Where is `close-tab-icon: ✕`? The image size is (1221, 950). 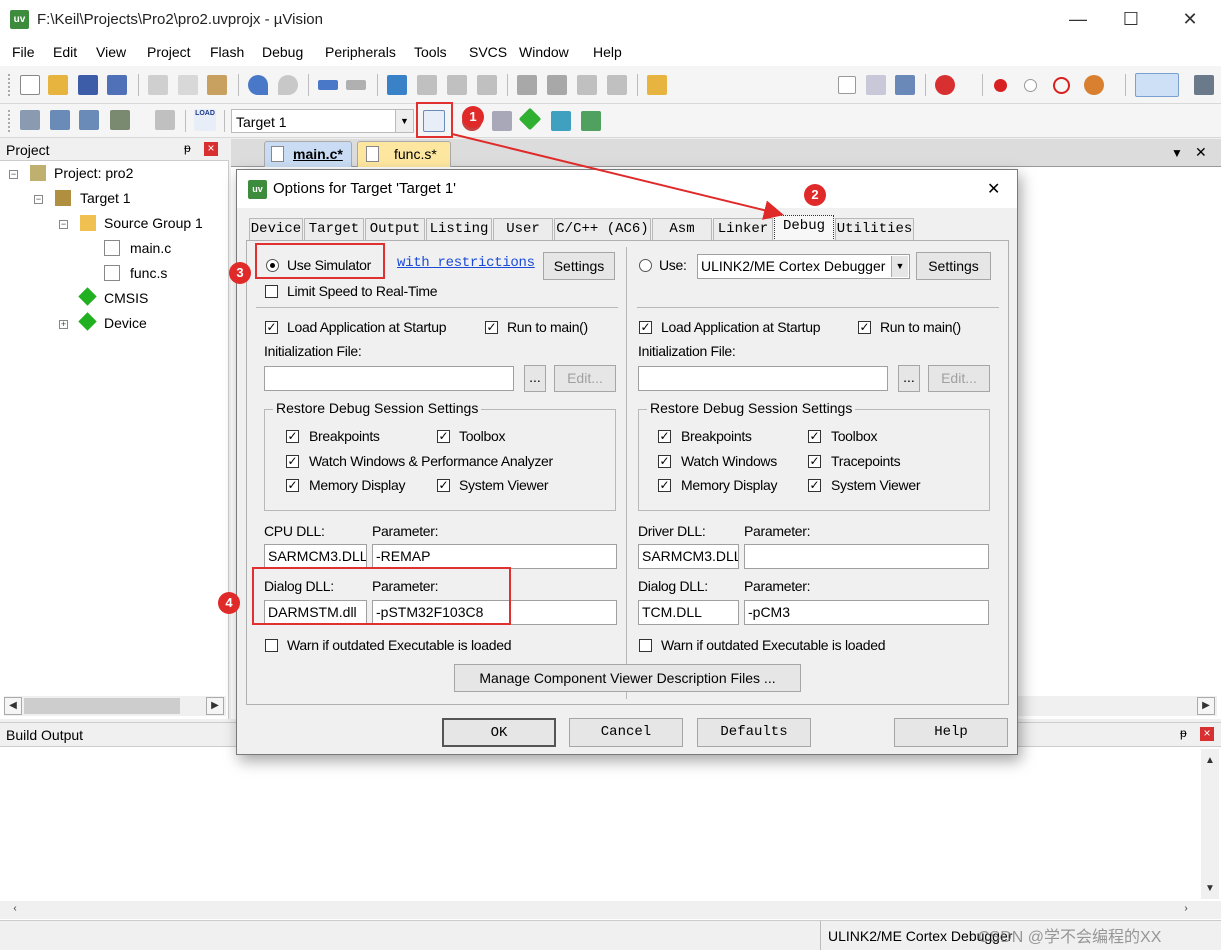 close-tab-icon: ✕ is located at coordinates (1201, 152).